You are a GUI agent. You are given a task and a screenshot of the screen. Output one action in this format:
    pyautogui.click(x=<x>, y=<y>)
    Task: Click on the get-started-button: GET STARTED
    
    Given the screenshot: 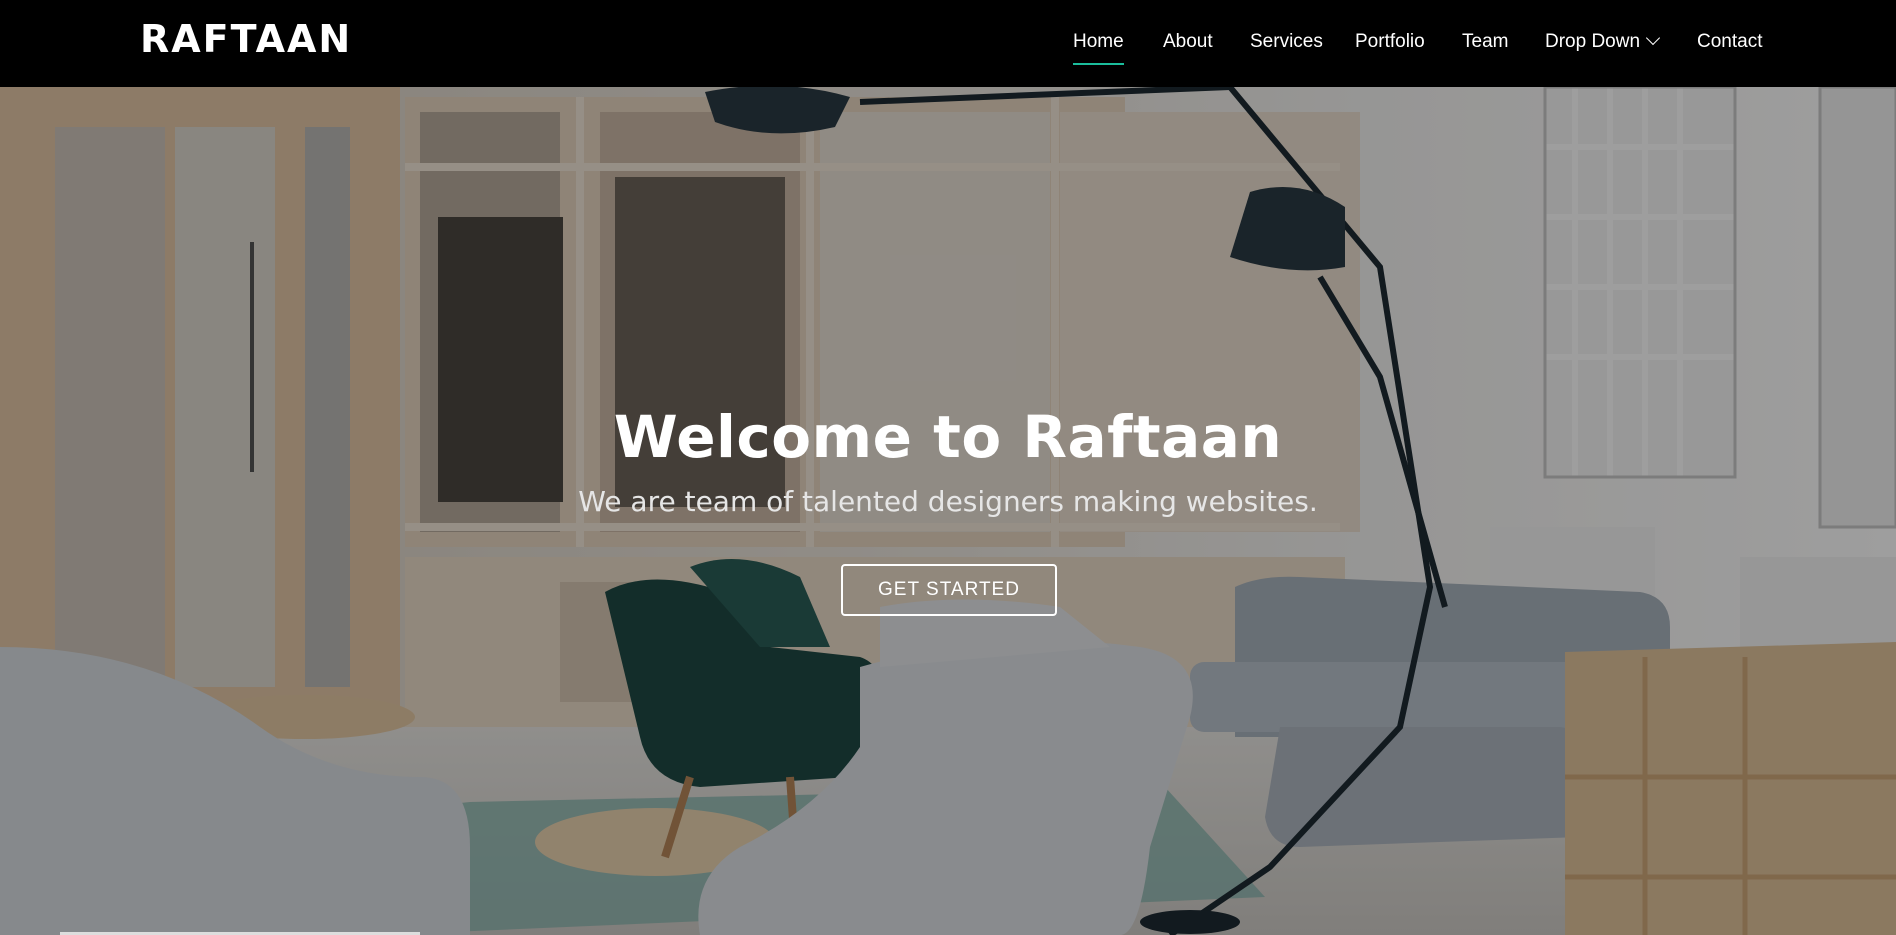 What is the action you would take?
    pyautogui.click(x=949, y=590)
    